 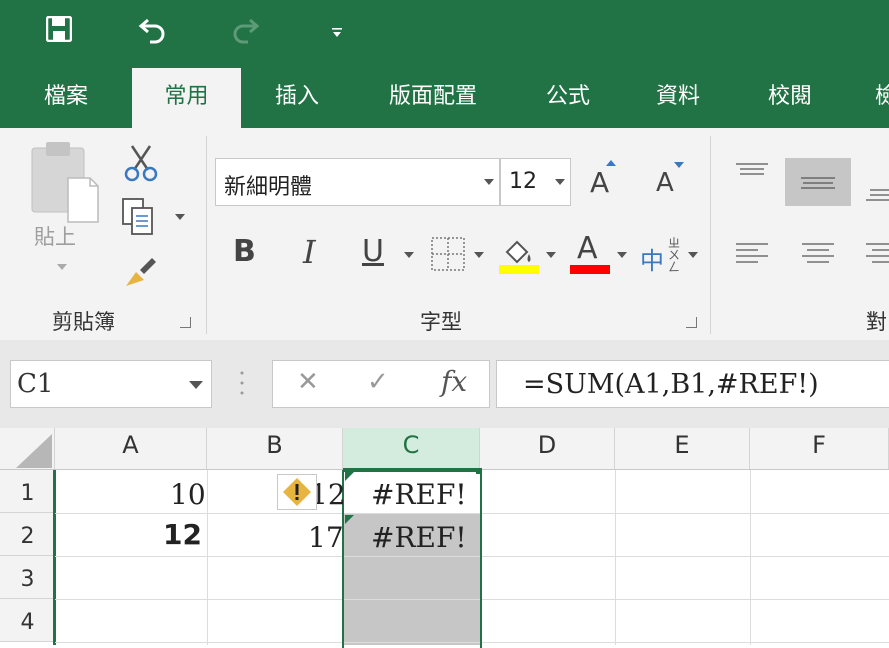 What do you see at coordinates (140, 272) in the screenshot?
I see `format-painter-icon` at bounding box center [140, 272].